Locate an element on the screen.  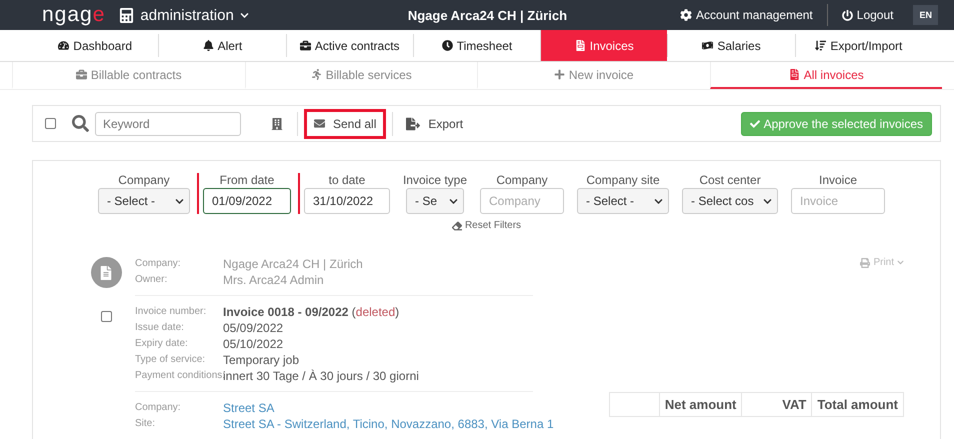
filter-label: Invoice type is located at coordinates (435, 180).